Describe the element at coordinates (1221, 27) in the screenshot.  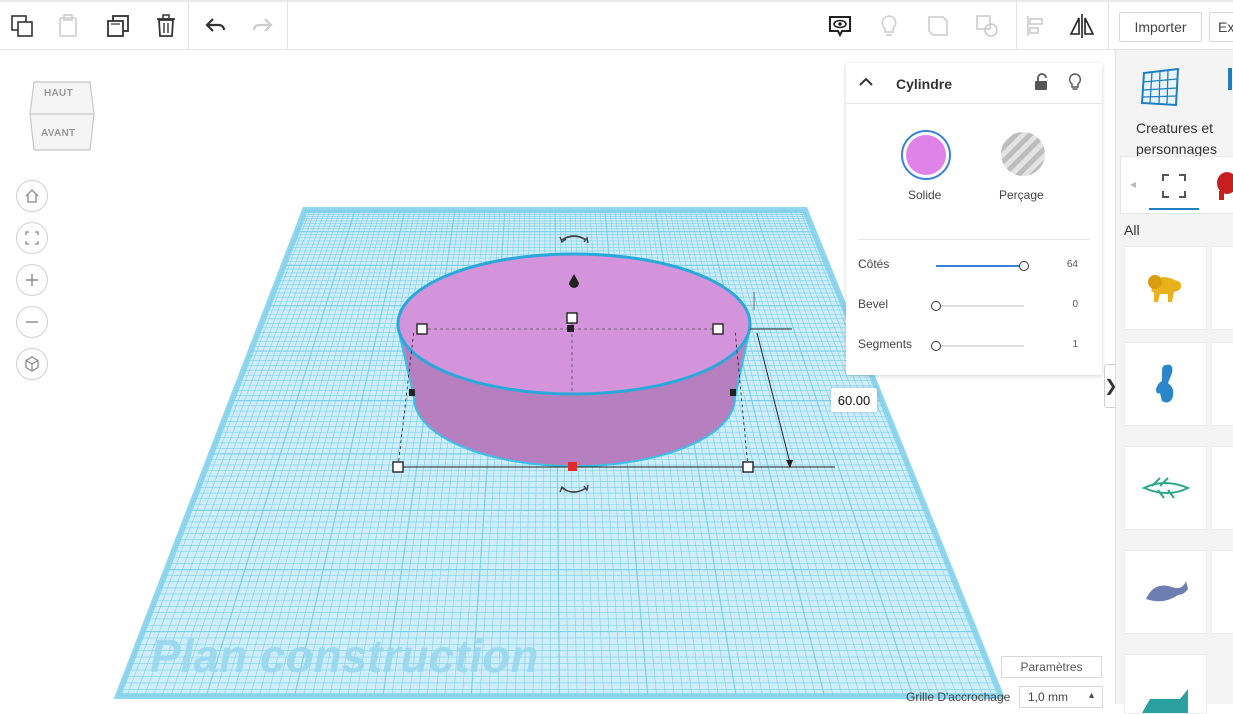
I see `export-button: Ex` at that location.